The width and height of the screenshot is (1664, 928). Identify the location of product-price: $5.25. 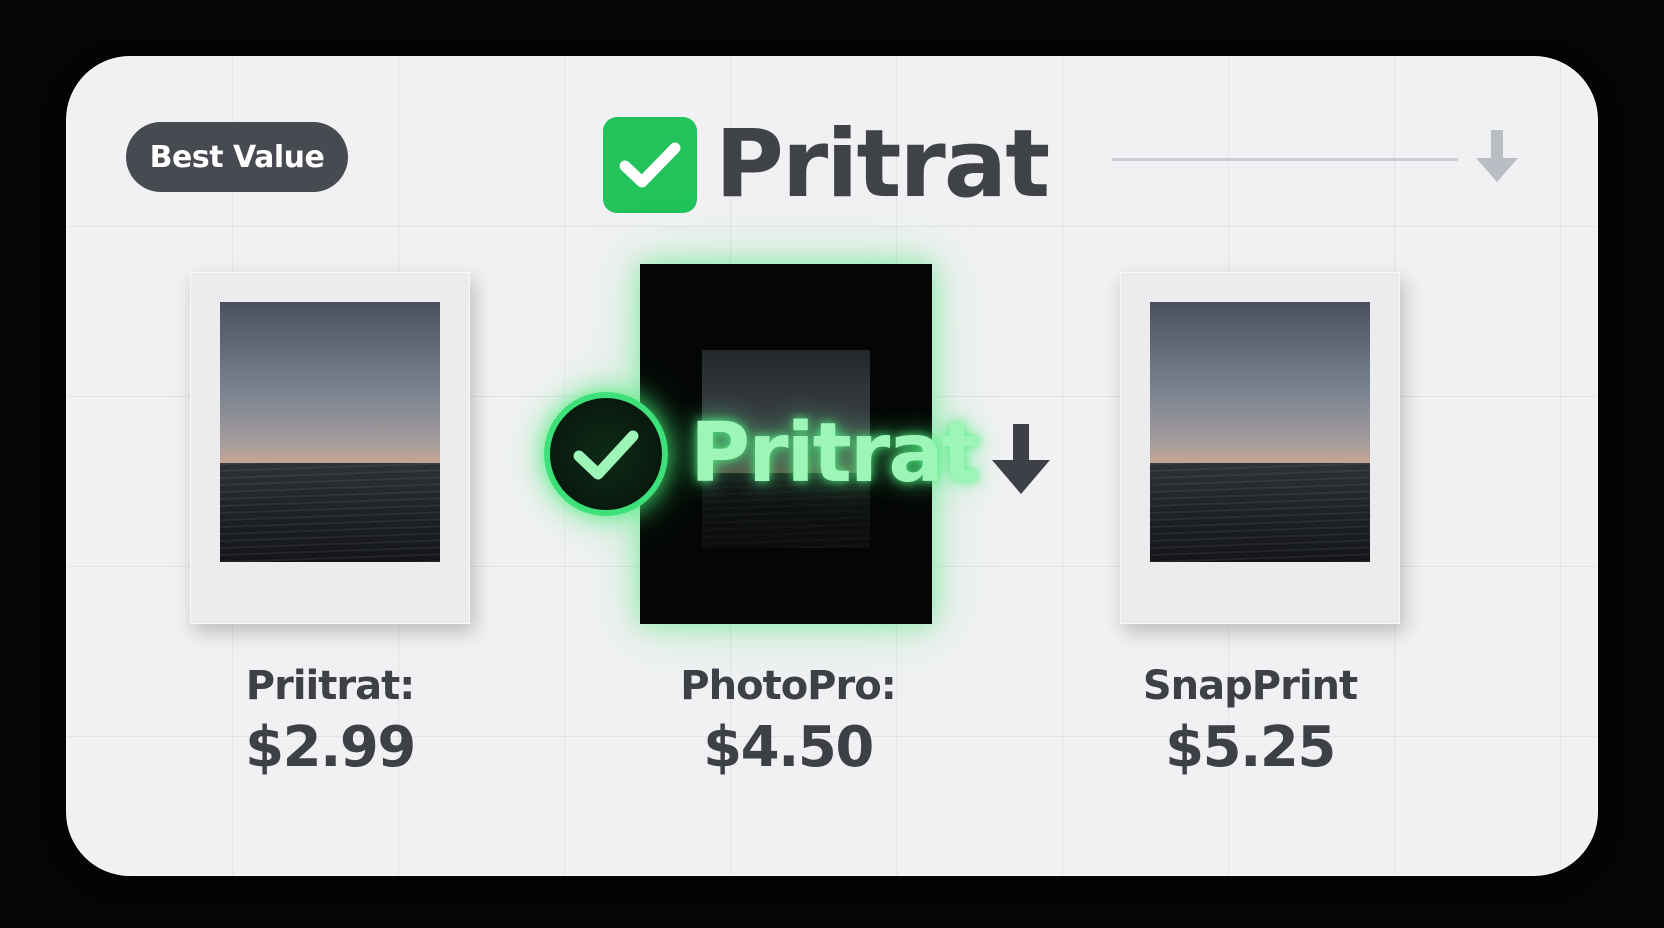
(1250, 747).